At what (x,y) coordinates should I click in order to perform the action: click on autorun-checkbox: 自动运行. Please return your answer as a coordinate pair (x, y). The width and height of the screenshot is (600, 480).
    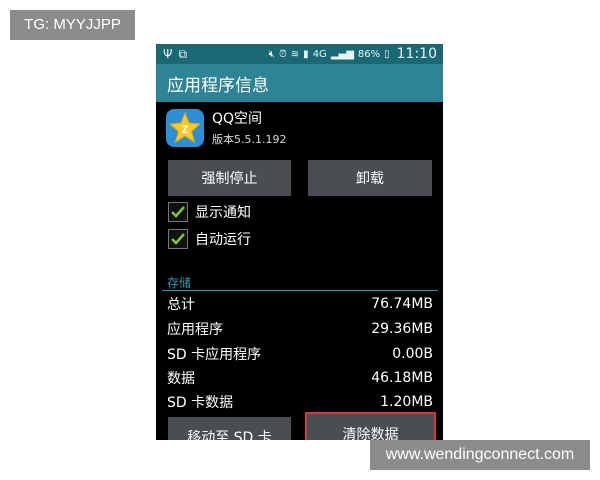
    Looking at the image, I should click on (209, 239).